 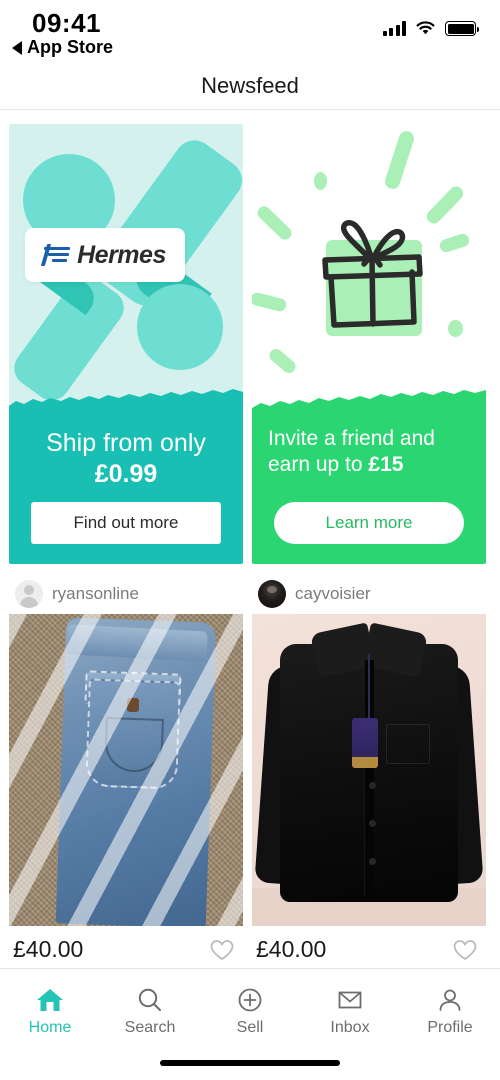 I want to click on seller-row: cayvoisier, so click(x=369, y=594).